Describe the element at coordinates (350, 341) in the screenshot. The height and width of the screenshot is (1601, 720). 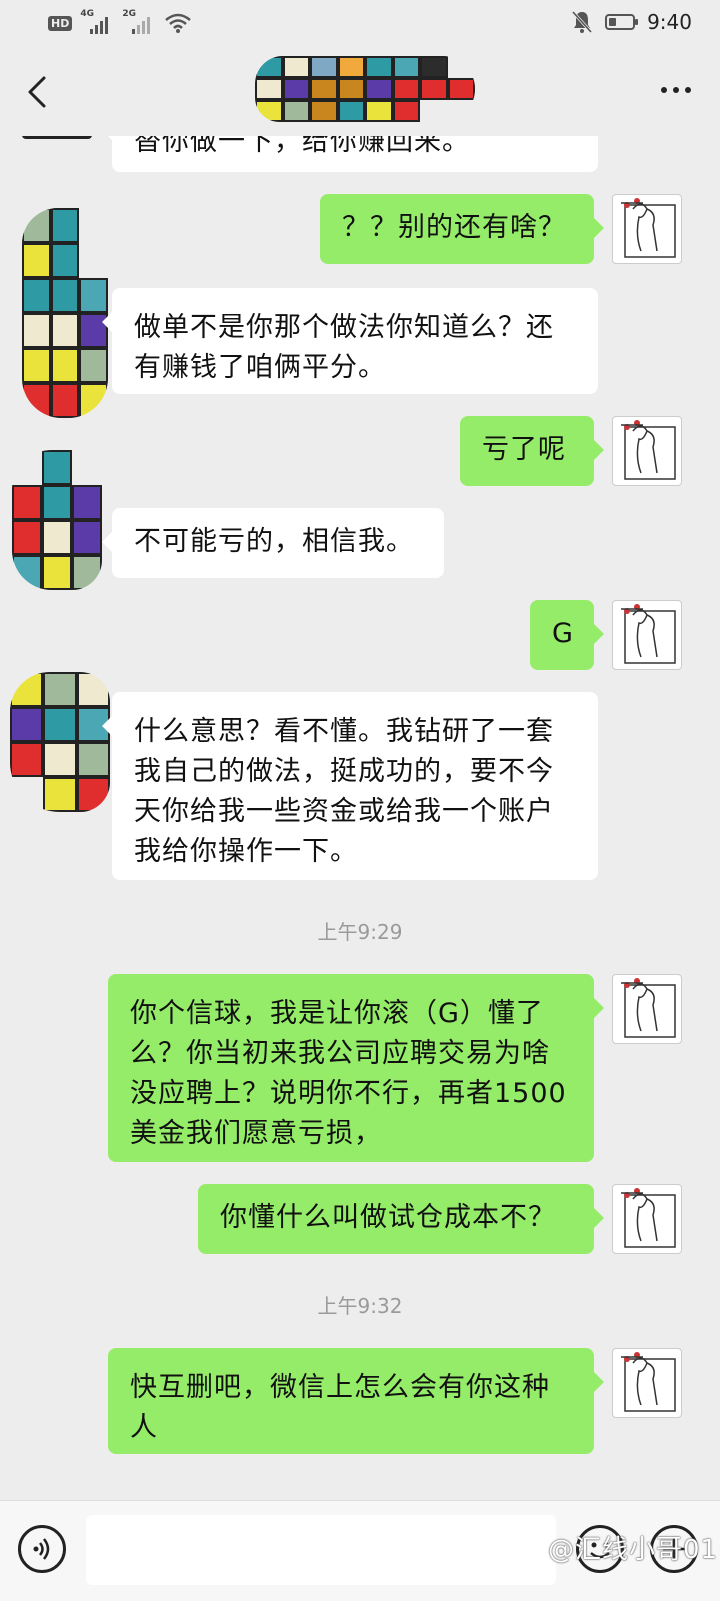
I see `message-bubble-incoming: 做单不是你那个做法你知道么？还有赚钱了咱俩平分。` at that location.